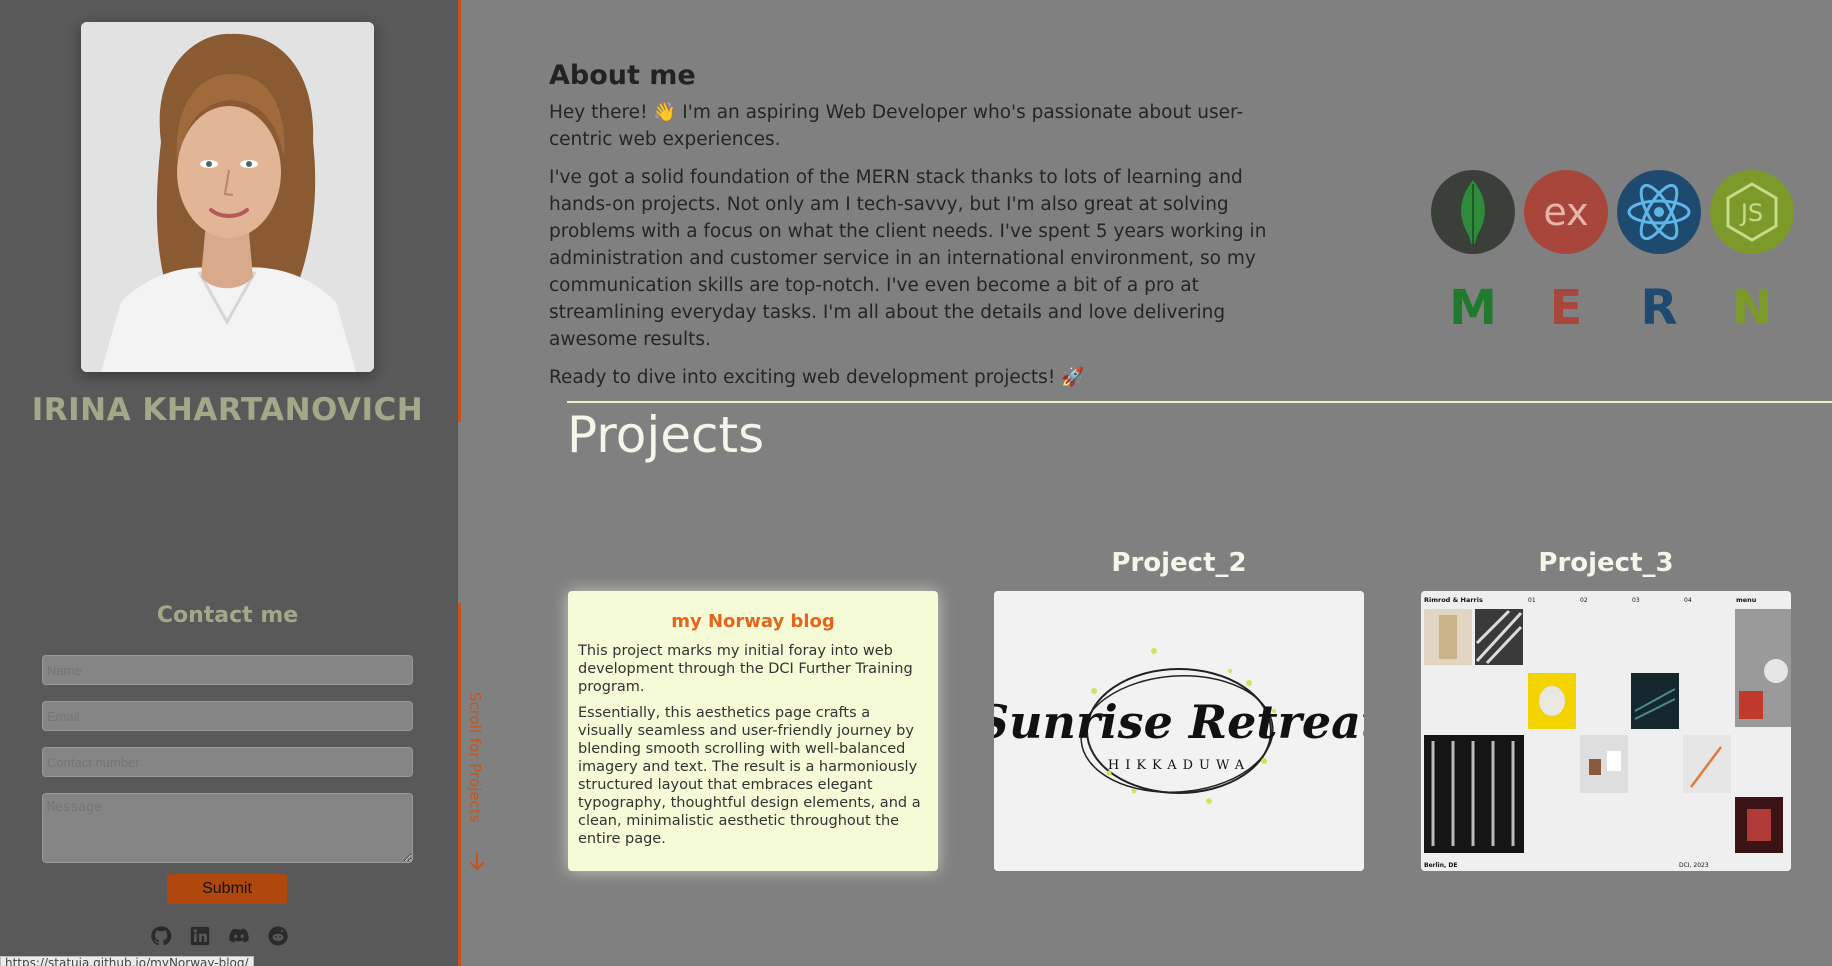  What do you see at coordinates (666, 435) in the screenshot?
I see `projects-title: Projects` at bounding box center [666, 435].